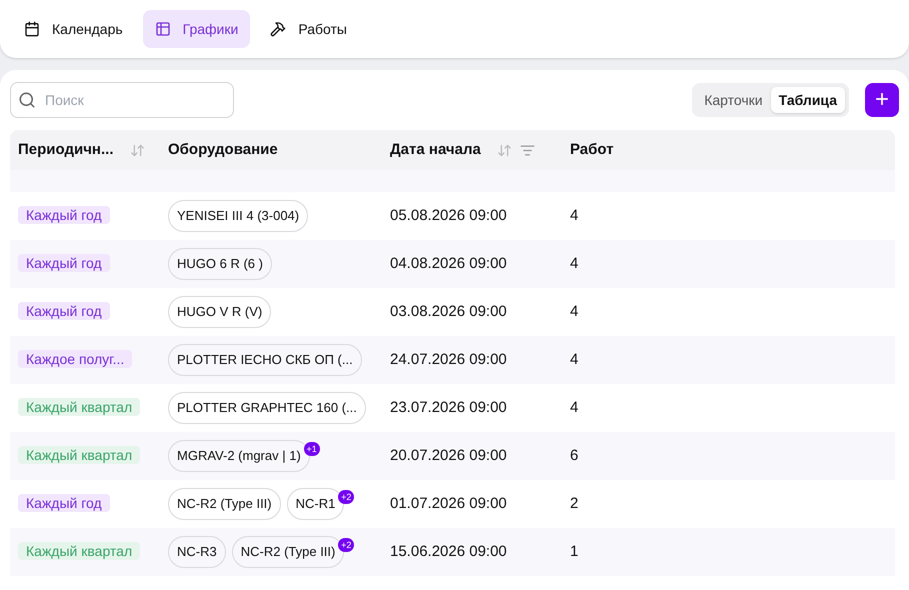 Image resolution: width=909 pixels, height=590 pixels. Describe the element at coordinates (122, 100) in the screenshot. I see `search-field: Поиск` at that location.